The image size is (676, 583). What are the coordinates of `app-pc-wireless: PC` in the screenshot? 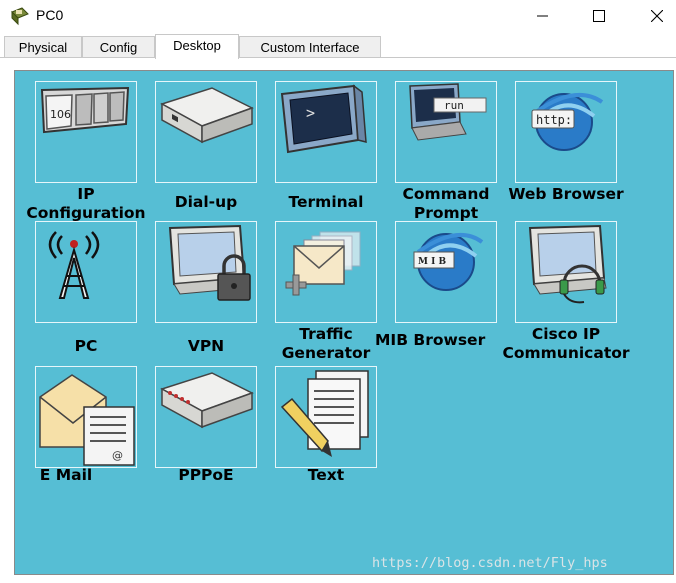 It's located at (87, 296).